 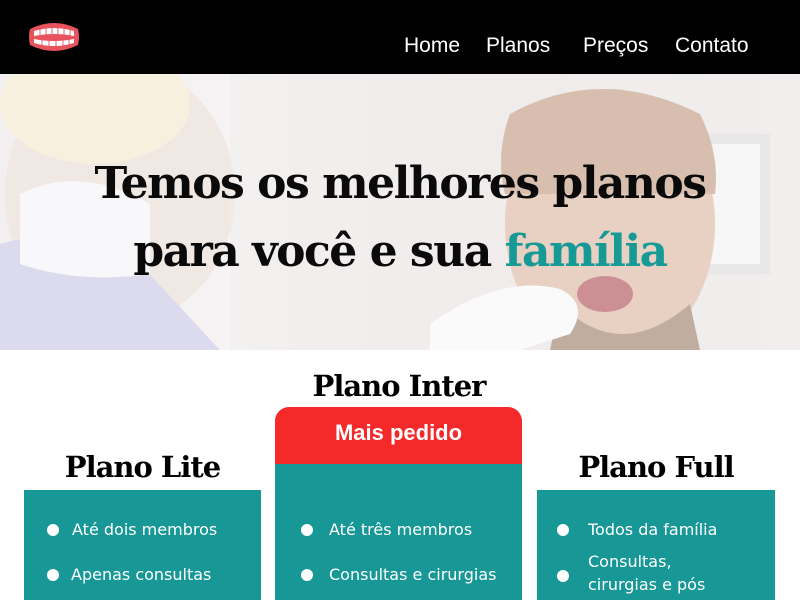 What do you see at coordinates (432, 46) in the screenshot?
I see `nav-home-link: Home` at bounding box center [432, 46].